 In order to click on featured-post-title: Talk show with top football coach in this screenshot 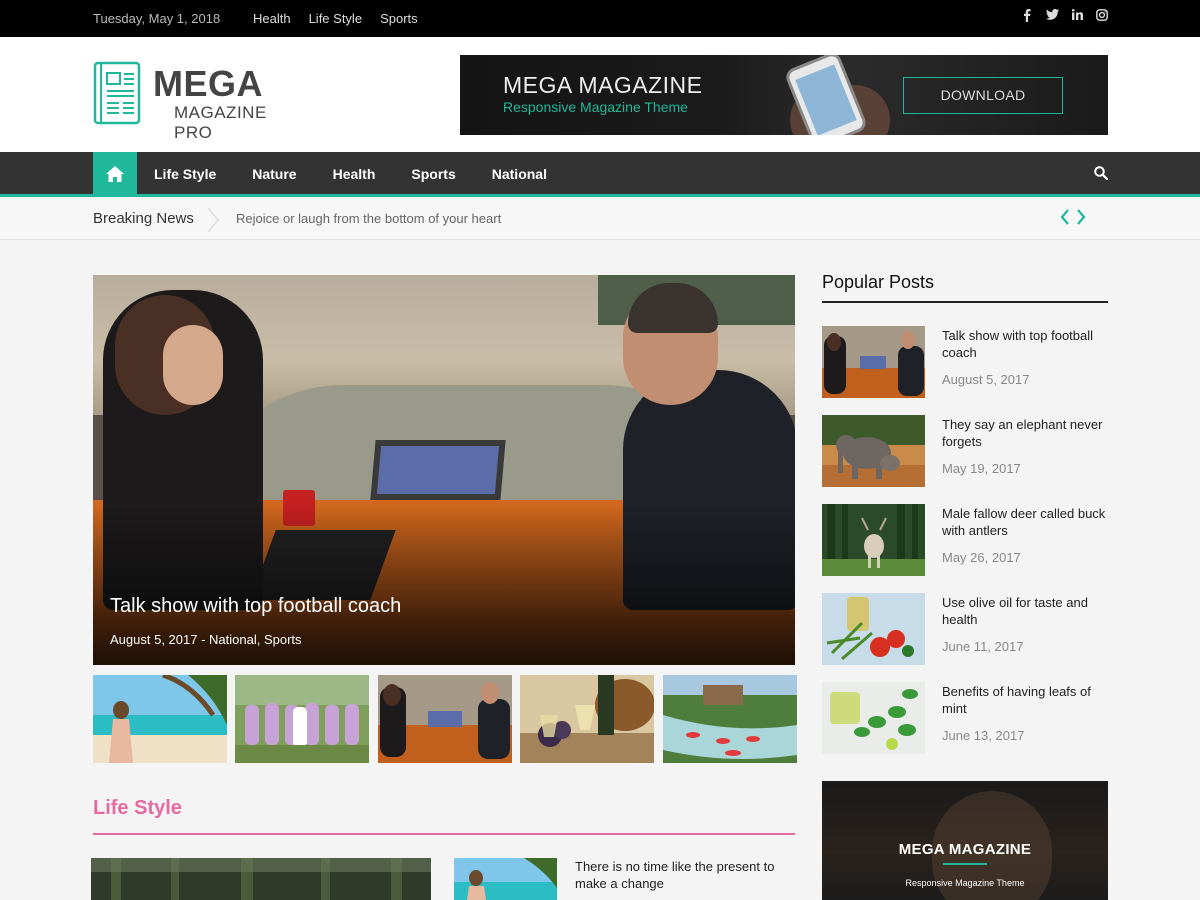, I will do `click(255, 606)`.